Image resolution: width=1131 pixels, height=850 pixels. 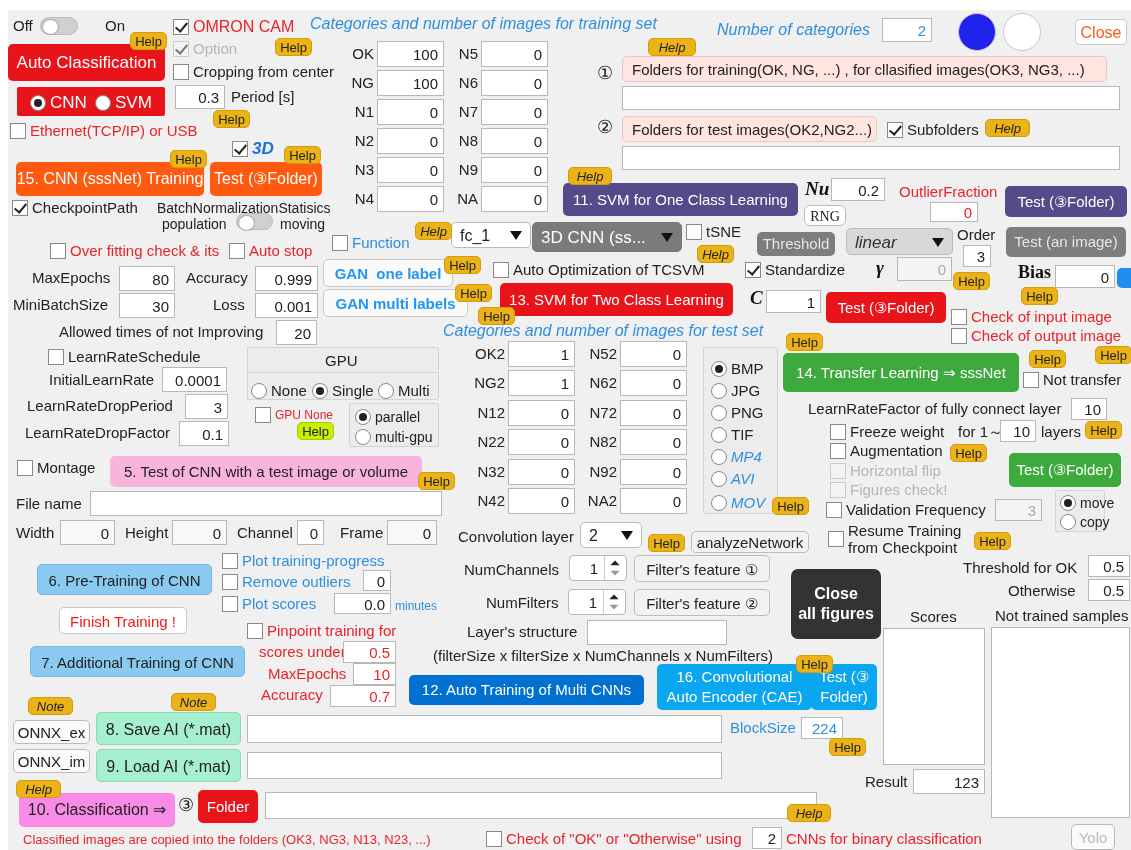 What do you see at coordinates (702, 568) in the screenshot?
I see `action-button: Filter's feature ①` at bounding box center [702, 568].